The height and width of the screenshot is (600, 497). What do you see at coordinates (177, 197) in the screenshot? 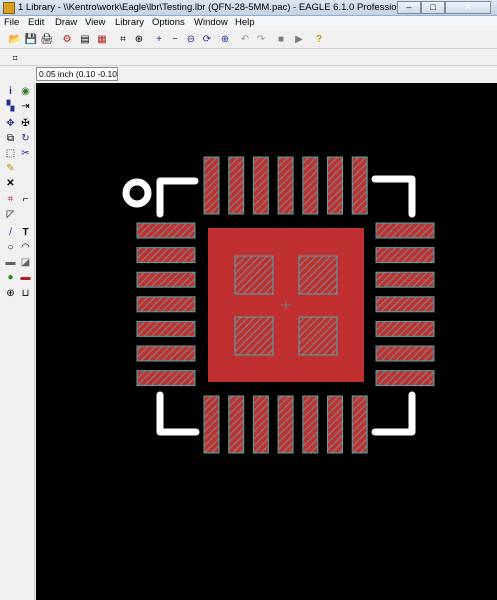
I see `silkscreen-corner-top-left` at bounding box center [177, 197].